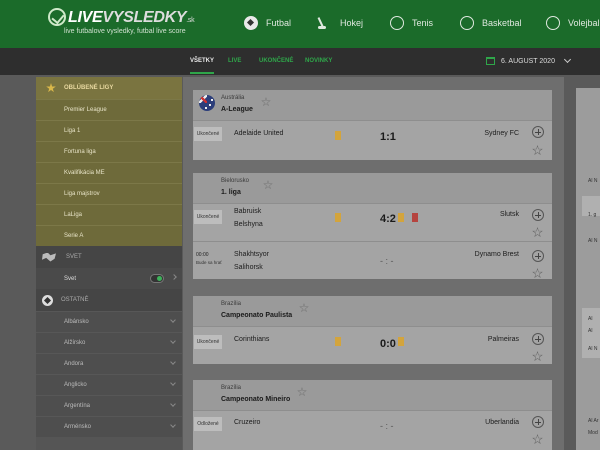  What do you see at coordinates (372, 222) in the screenshot?
I see `match-row: Ukončené Babruisk Belshyna 4:2 Slutsk` at bounding box center [372, 222].